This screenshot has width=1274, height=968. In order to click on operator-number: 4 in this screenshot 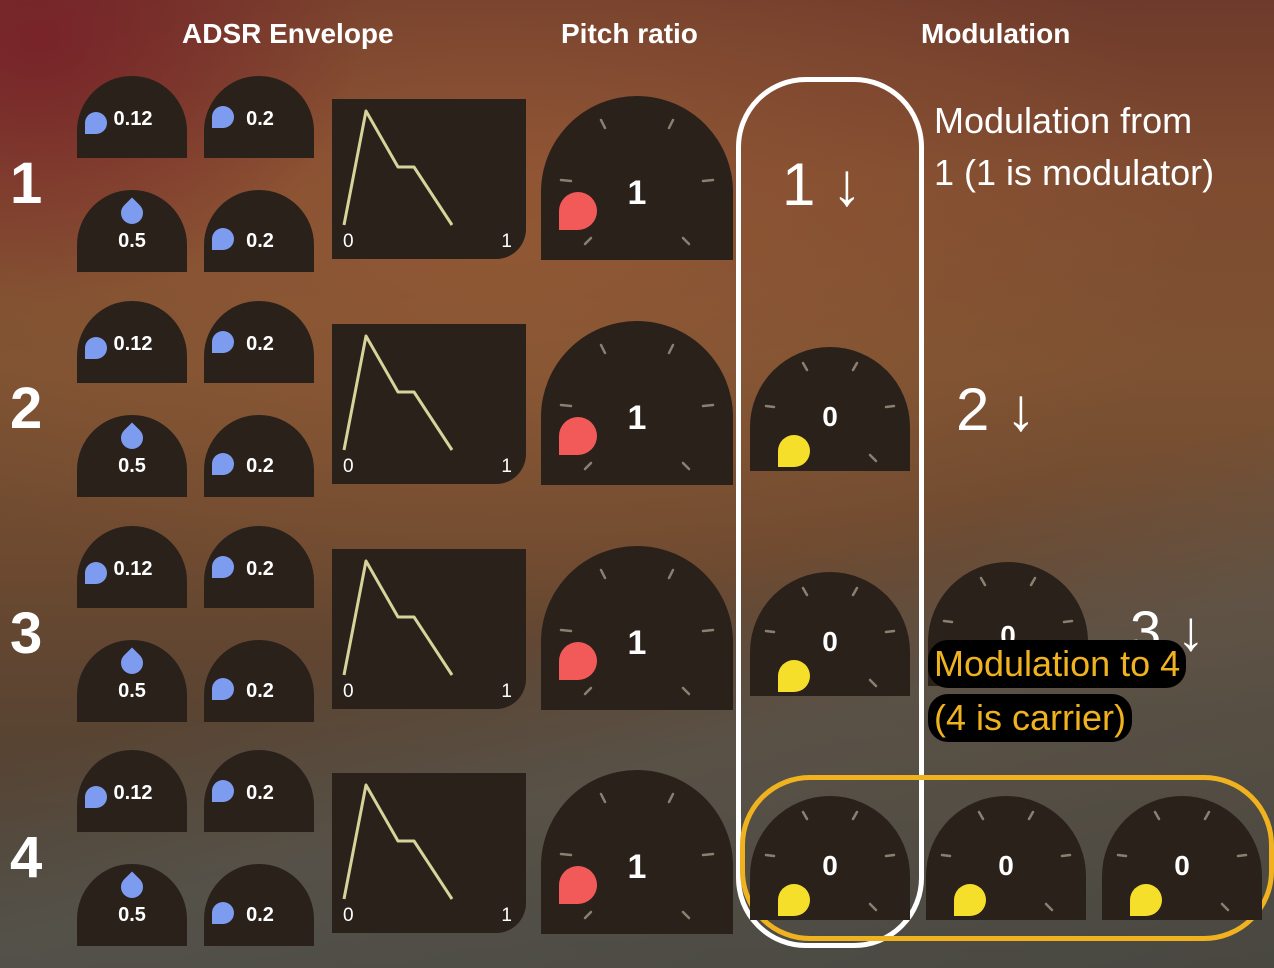, I will do `click(26, 857)`.